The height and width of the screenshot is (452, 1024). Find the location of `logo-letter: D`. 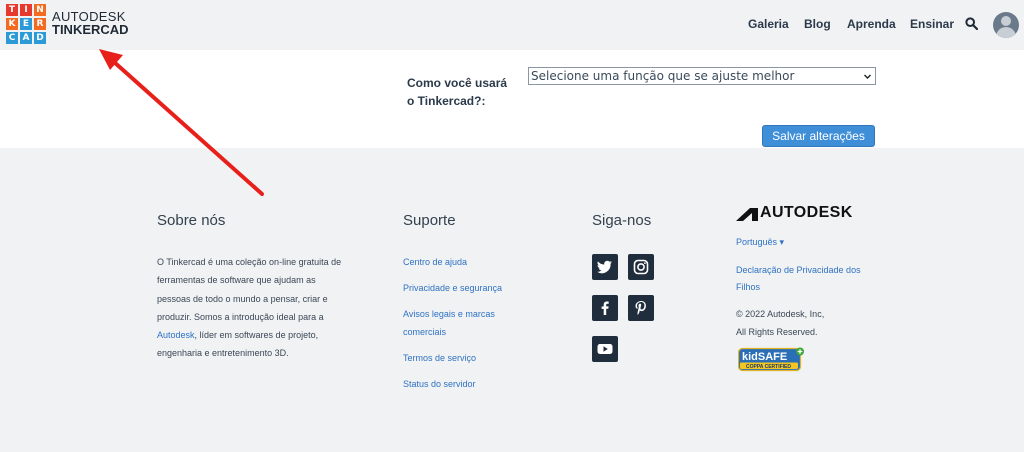

logo-letter: D is located at coordinates (40, 38).